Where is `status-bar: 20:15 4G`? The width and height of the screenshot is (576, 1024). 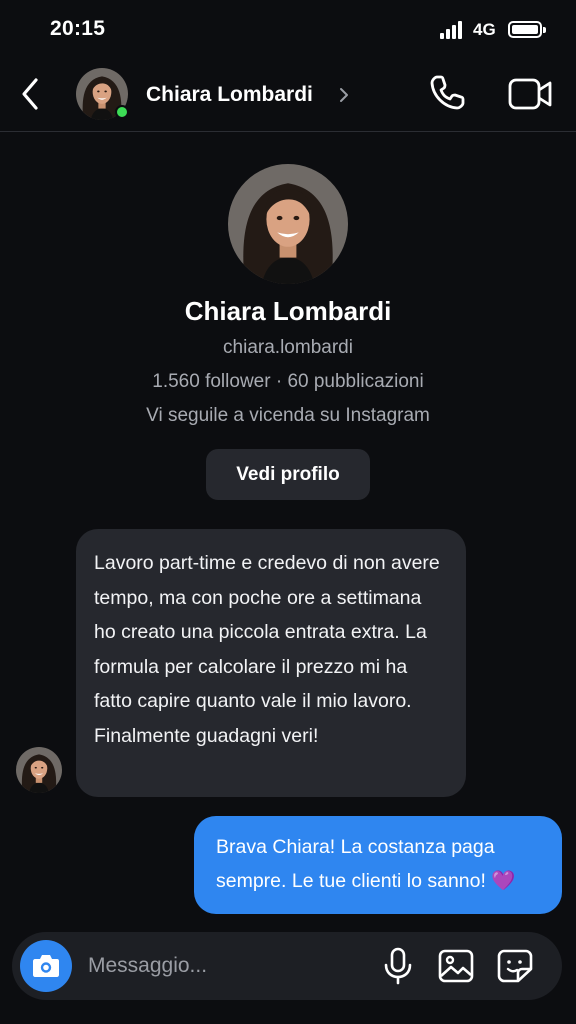 status-bar: 20:15 4G is located at coordinates (288, 30).